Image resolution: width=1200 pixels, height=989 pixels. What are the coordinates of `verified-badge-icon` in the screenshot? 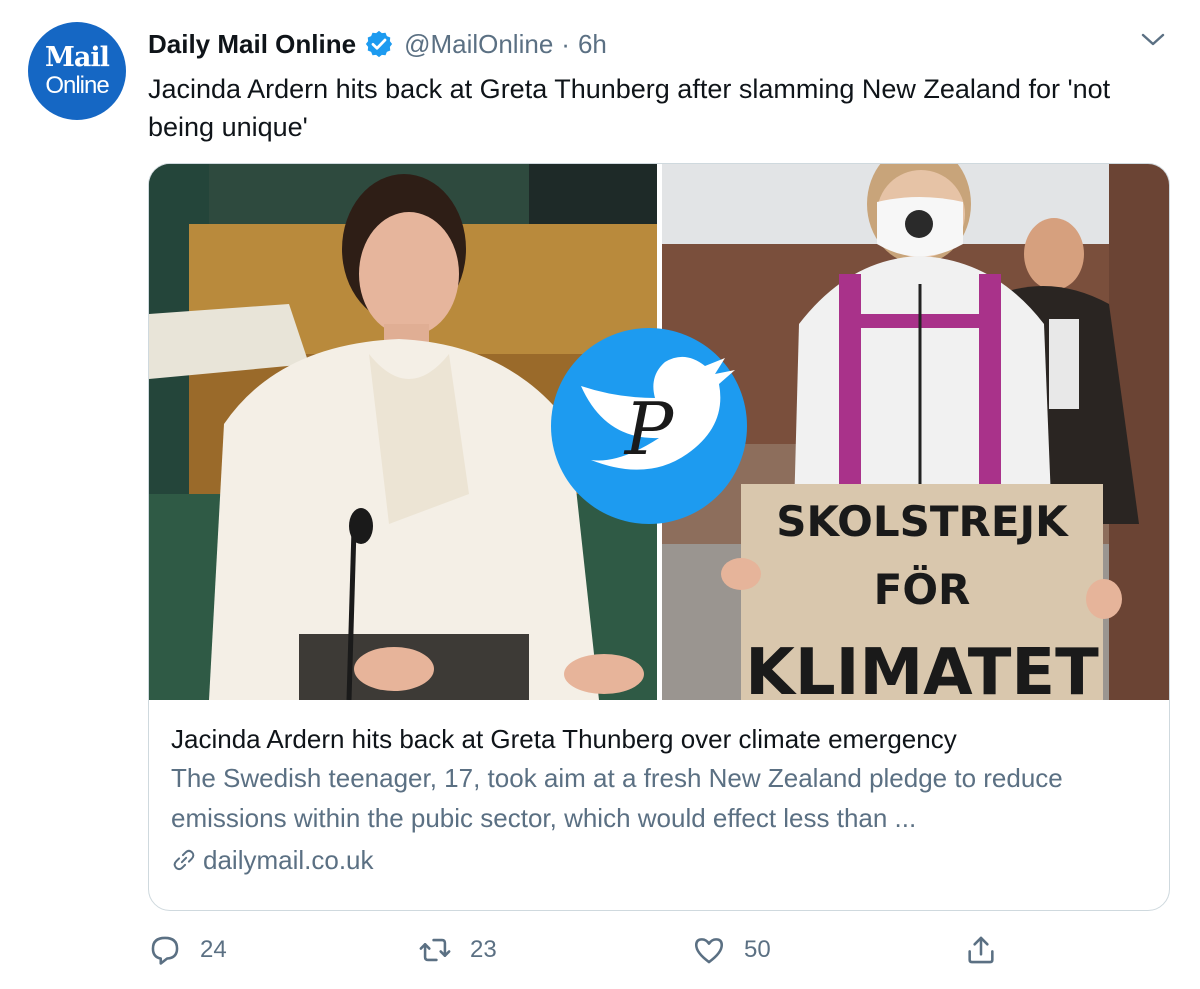 It's located at (379, 44).